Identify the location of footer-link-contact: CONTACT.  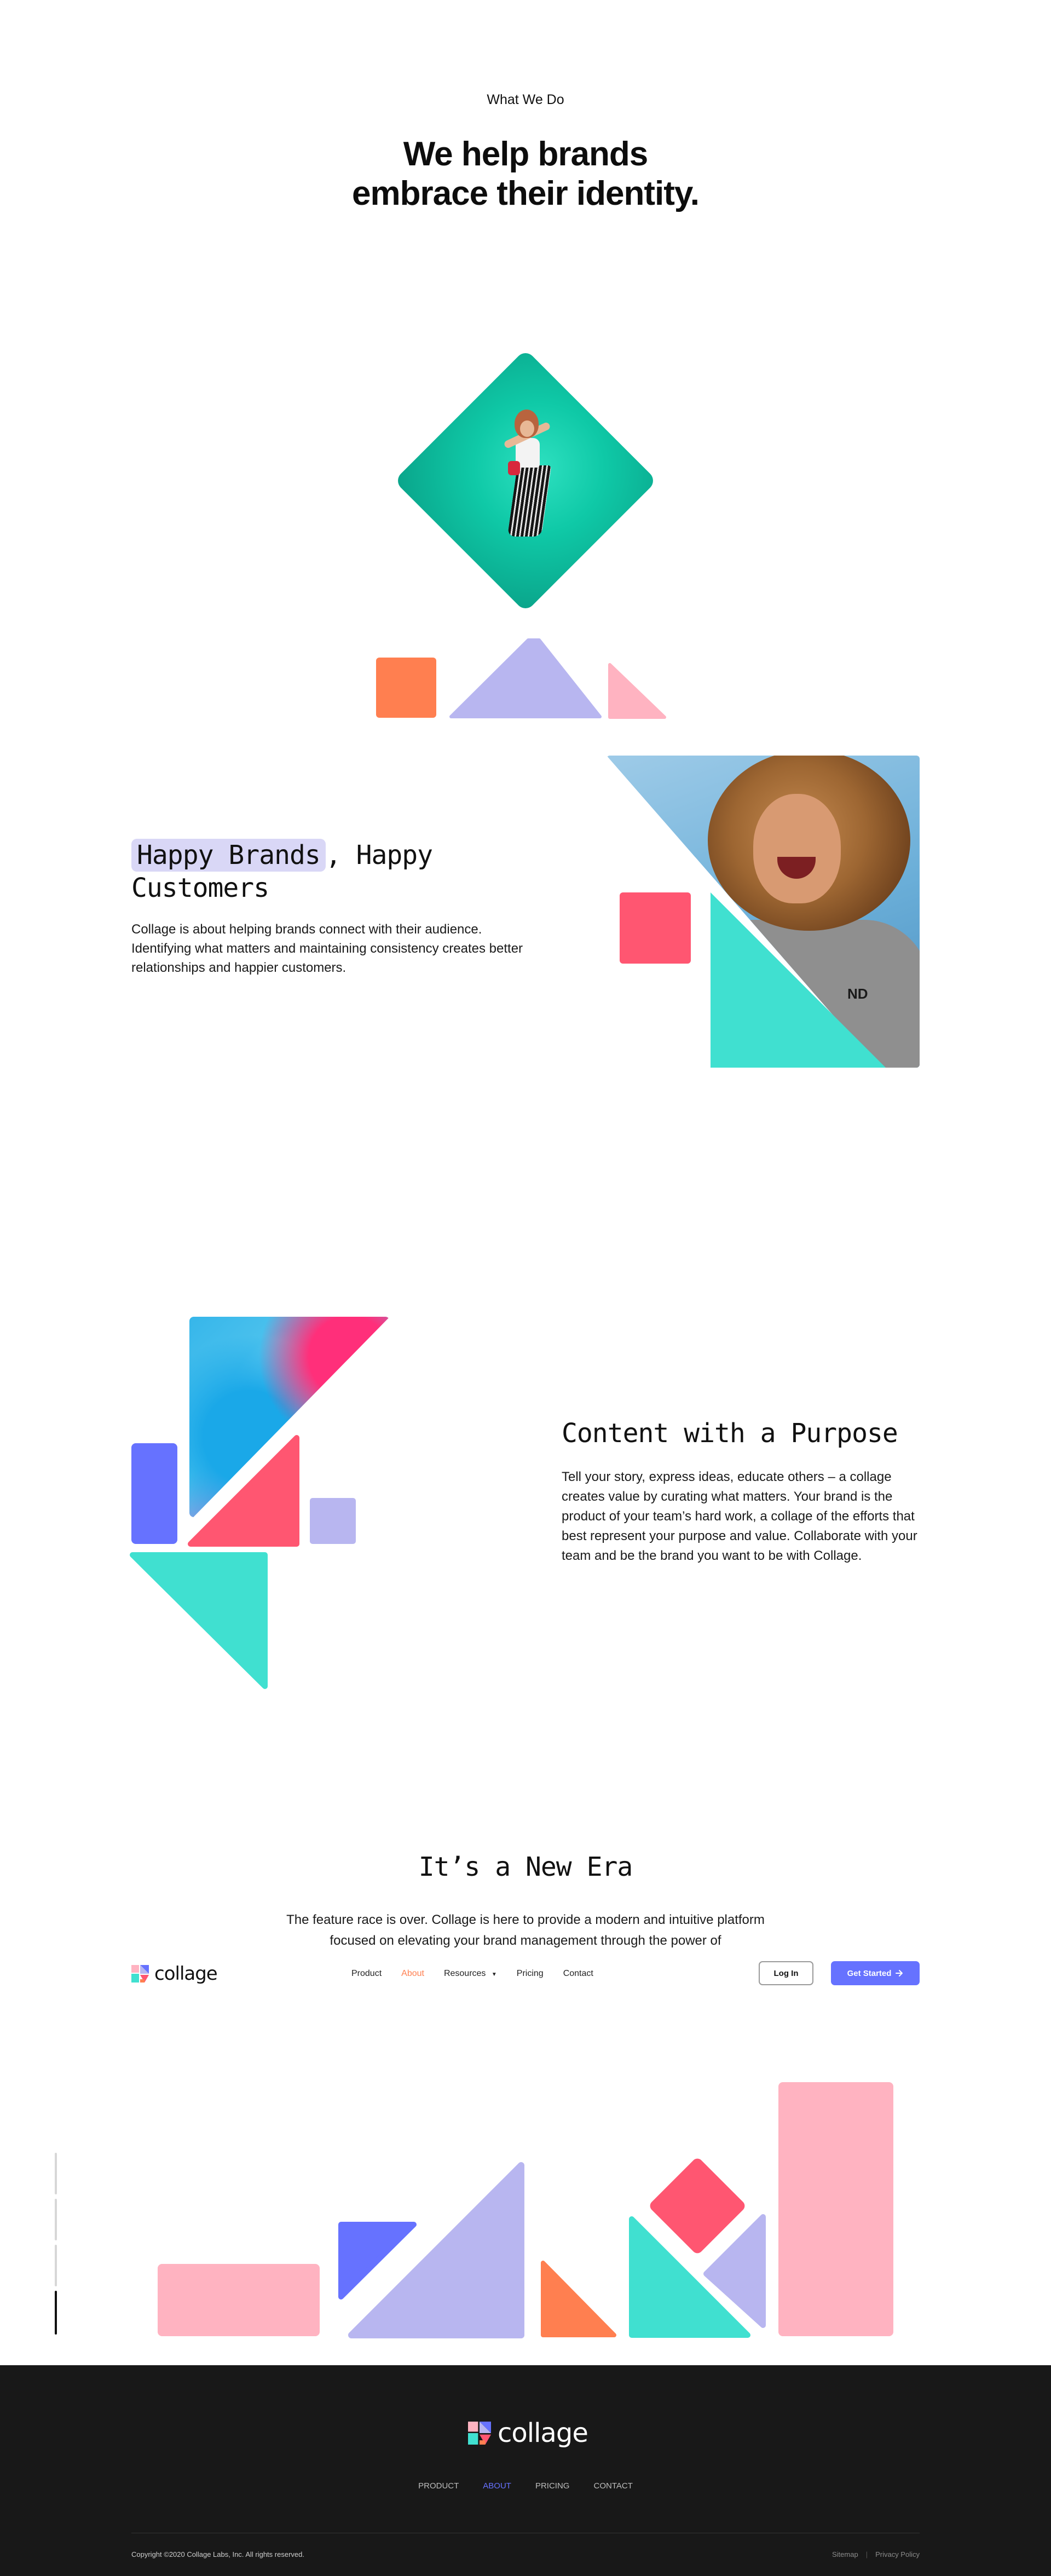
(612, 2486).